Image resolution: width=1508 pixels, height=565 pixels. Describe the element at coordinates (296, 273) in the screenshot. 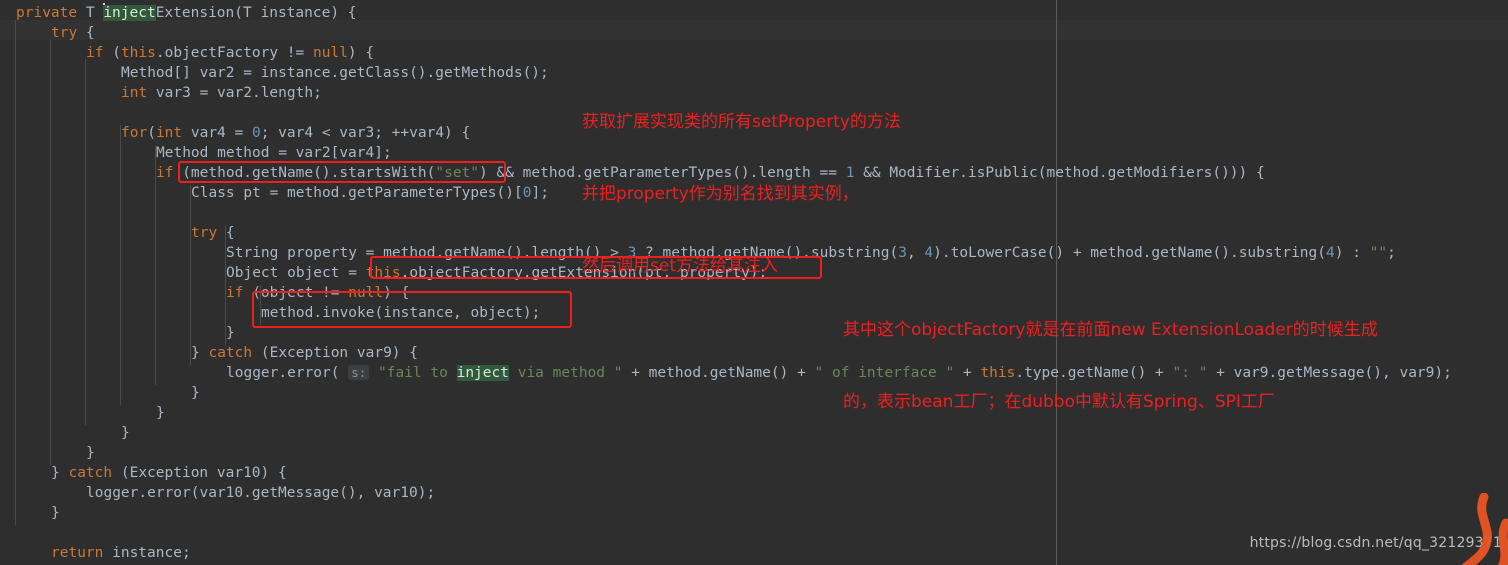

I see `code-text: Object object =` at that location.